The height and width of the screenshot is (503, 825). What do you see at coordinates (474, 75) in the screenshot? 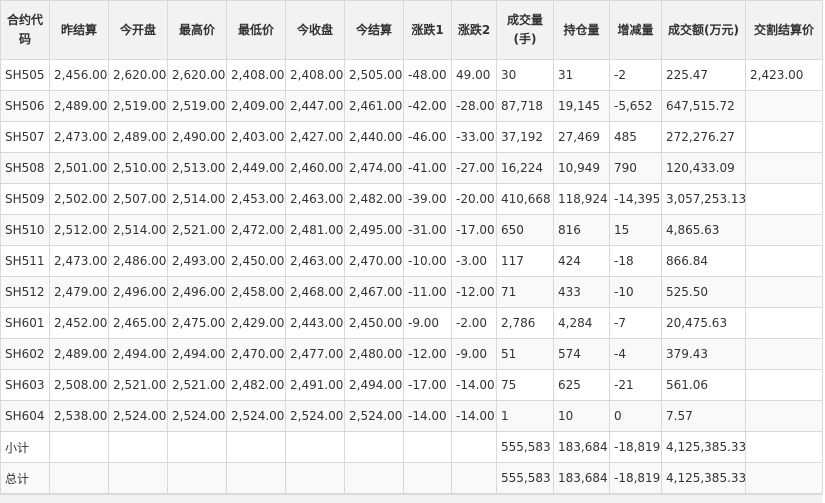
I see `table-cell: 49.00` at bounding box center [474, 75].